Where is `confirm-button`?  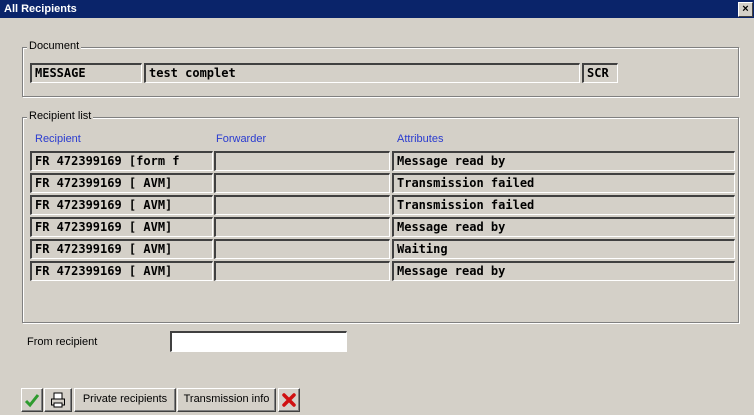
confirm-button is located at coordinates (32, 400).